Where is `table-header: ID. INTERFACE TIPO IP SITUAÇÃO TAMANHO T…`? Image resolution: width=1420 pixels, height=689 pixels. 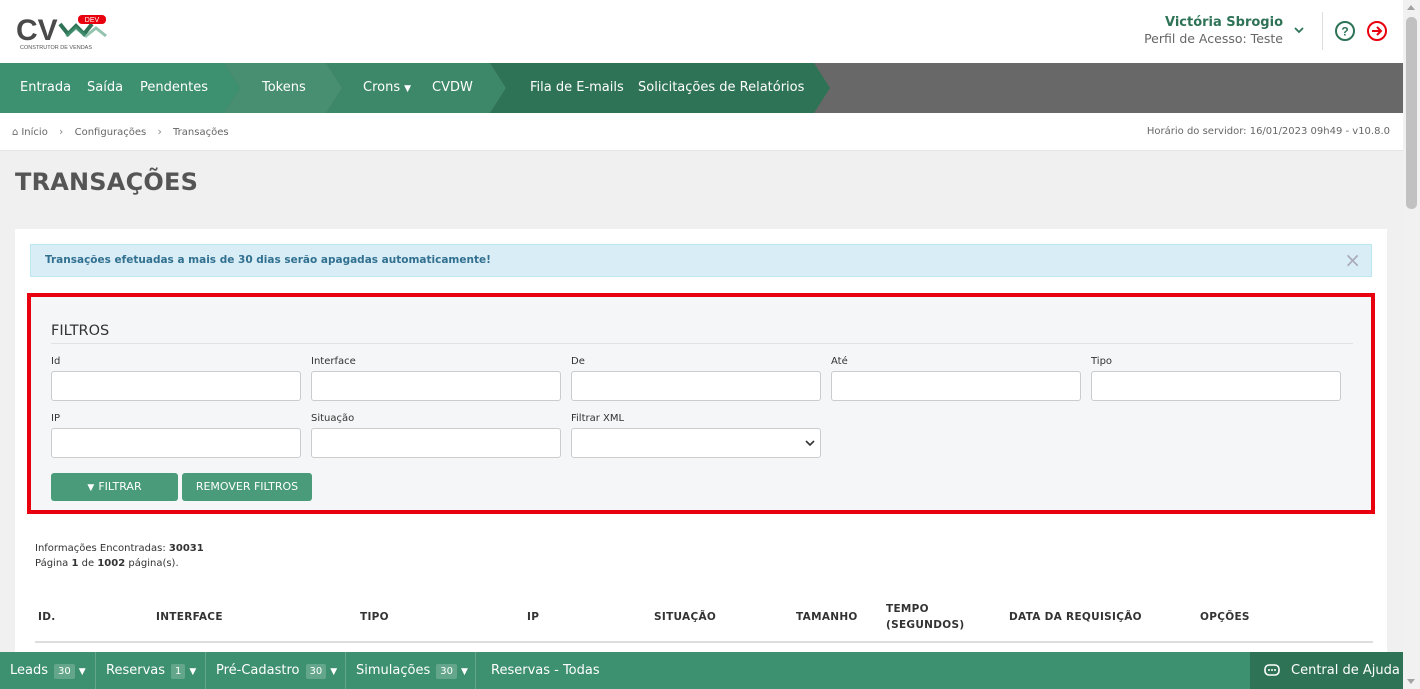 table-header: ID. INTERFACE TIPO IP SITUAÇÃO TAMANHO T… is located at coordinates (704, 618).